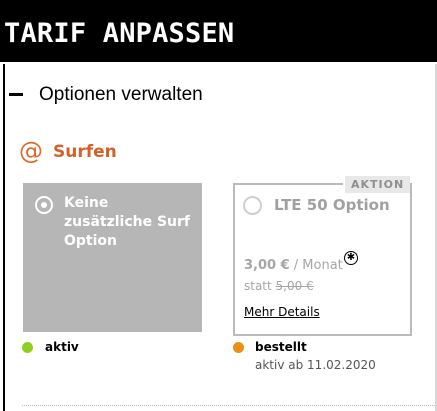 The width and height of the screenshot is (437, 411). What do you see at coordinates (31, 151) in the screenshot?
I see `at-sign-icon: @` at bounding box center [31, 151].